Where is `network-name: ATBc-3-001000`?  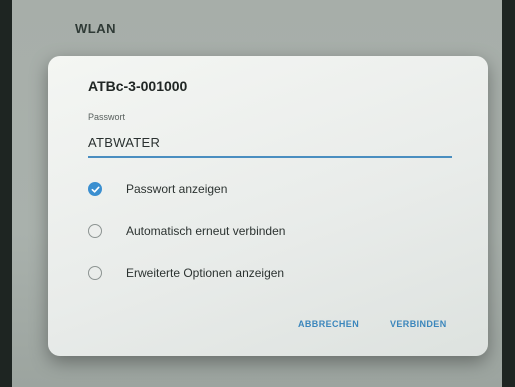
network-name: ATBc-3-001000 is located at coordinates (138, 86).